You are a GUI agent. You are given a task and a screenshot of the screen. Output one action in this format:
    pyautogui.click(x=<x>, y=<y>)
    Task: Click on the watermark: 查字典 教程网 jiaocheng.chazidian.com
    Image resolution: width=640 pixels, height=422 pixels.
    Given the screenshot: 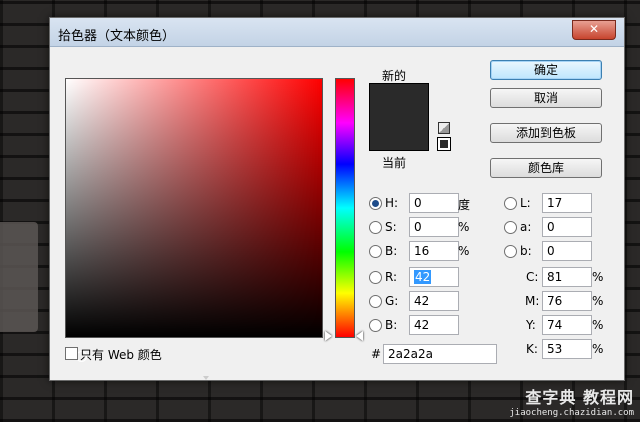 What is the action you would take?
    pyautogui.click(x=571, y=401)
    